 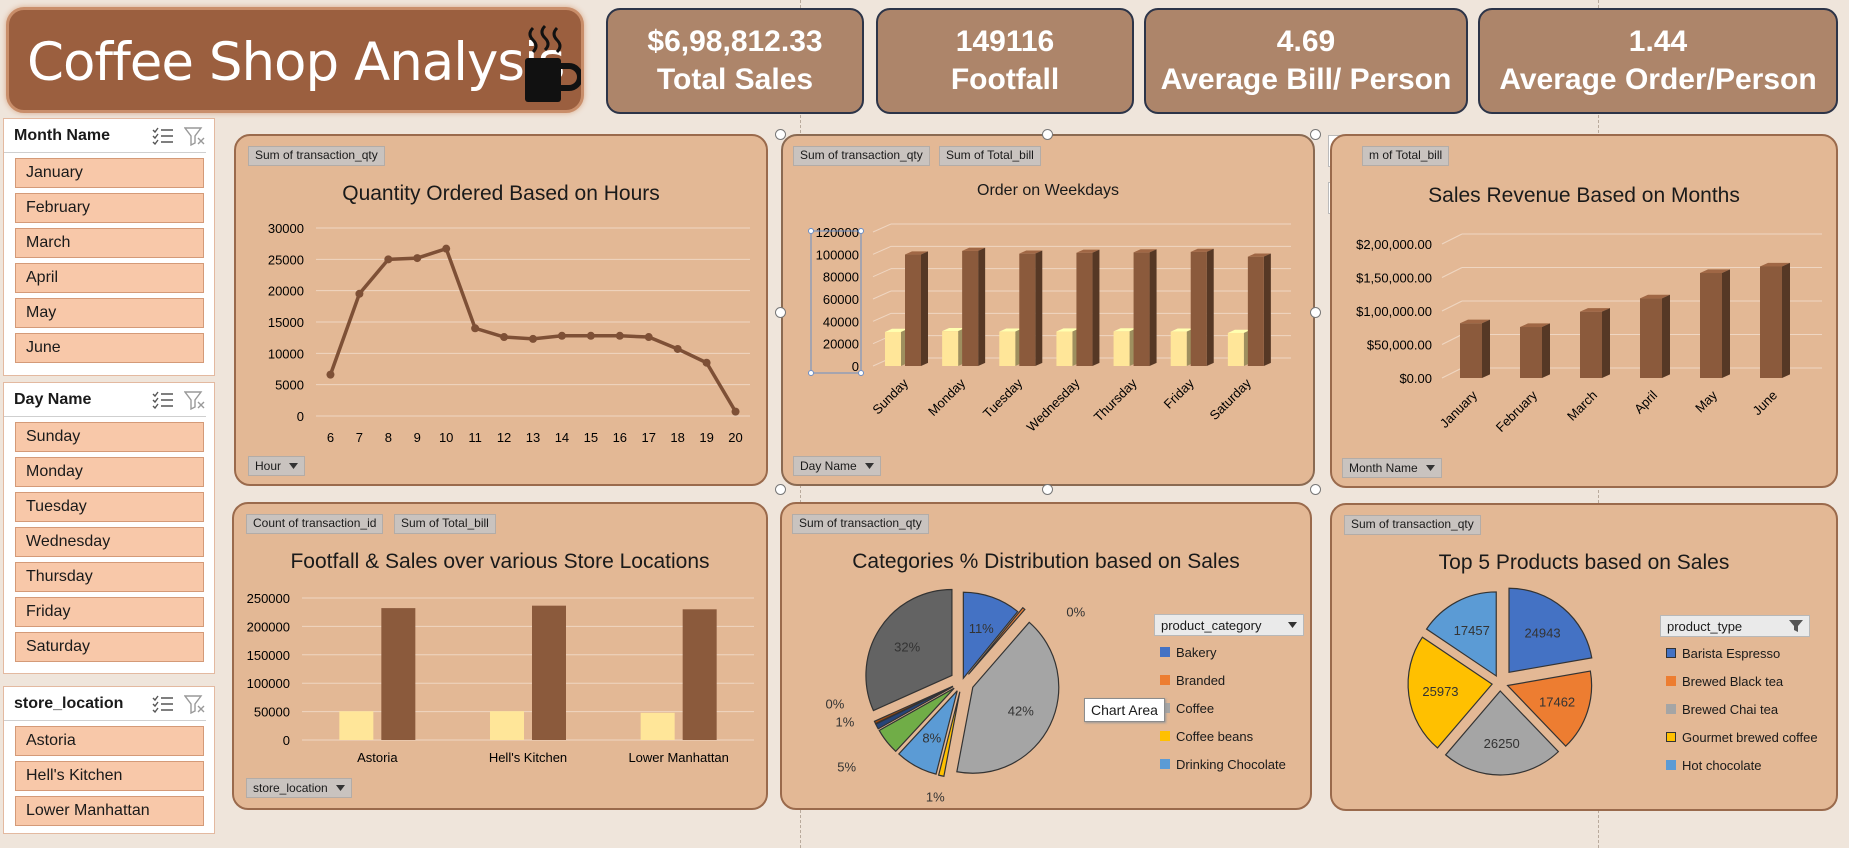 I want to click on x-tick-label: Astoria, so click(x=377, y=757).